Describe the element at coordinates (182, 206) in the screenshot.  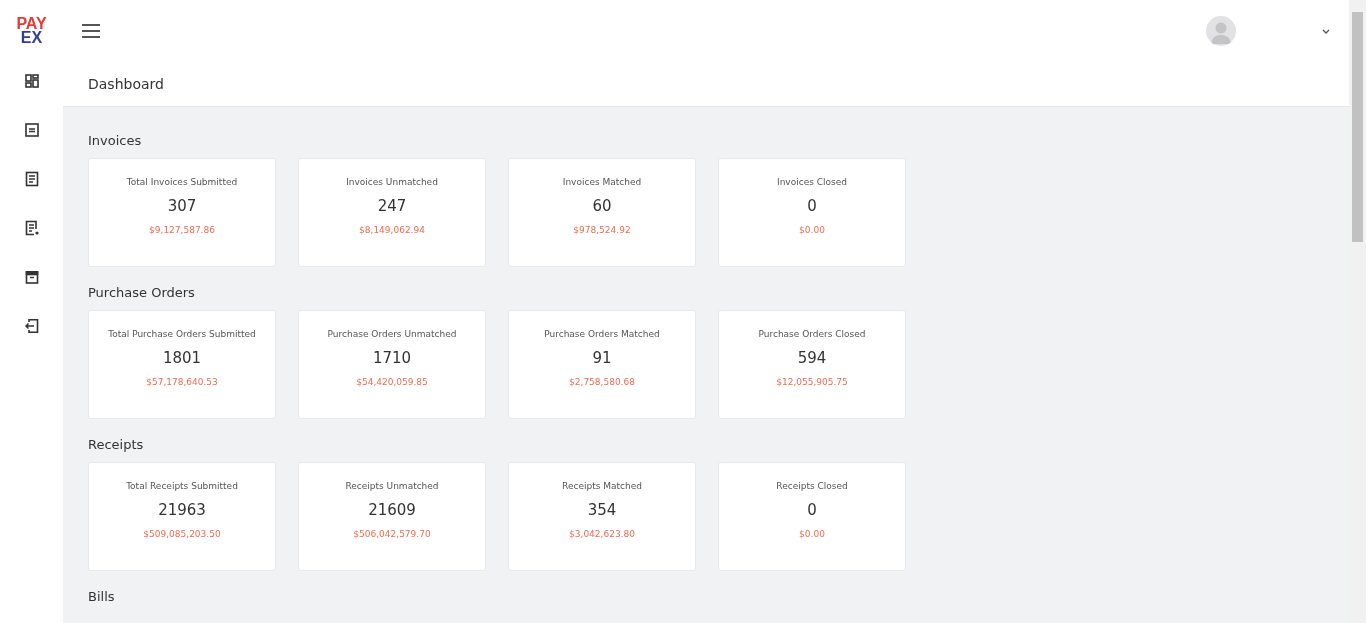
I see `card-count: 307` at that location.